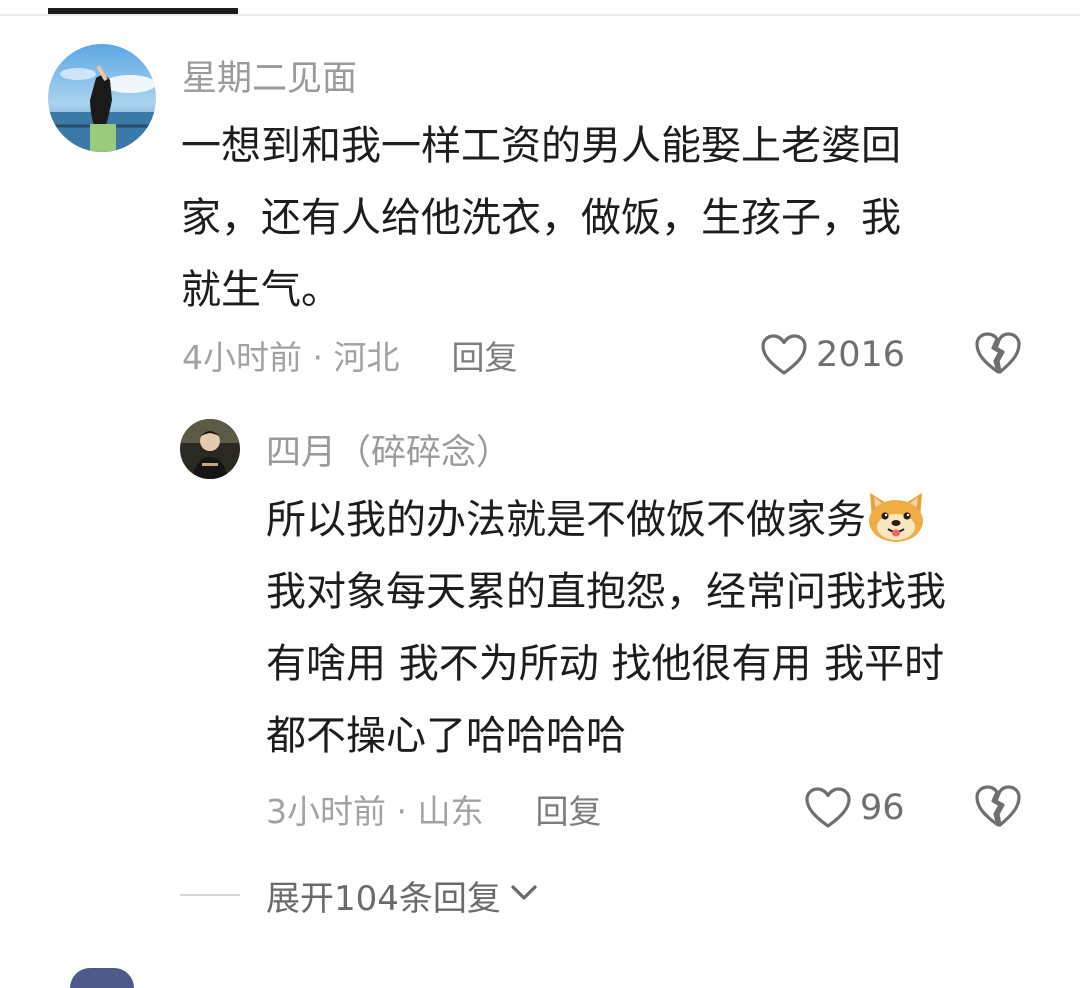 This screenshot has width=1080, height=988. Describe the element at coordinates (269, 75) in the screenshot. I see `username: 星期二见面` at that location.